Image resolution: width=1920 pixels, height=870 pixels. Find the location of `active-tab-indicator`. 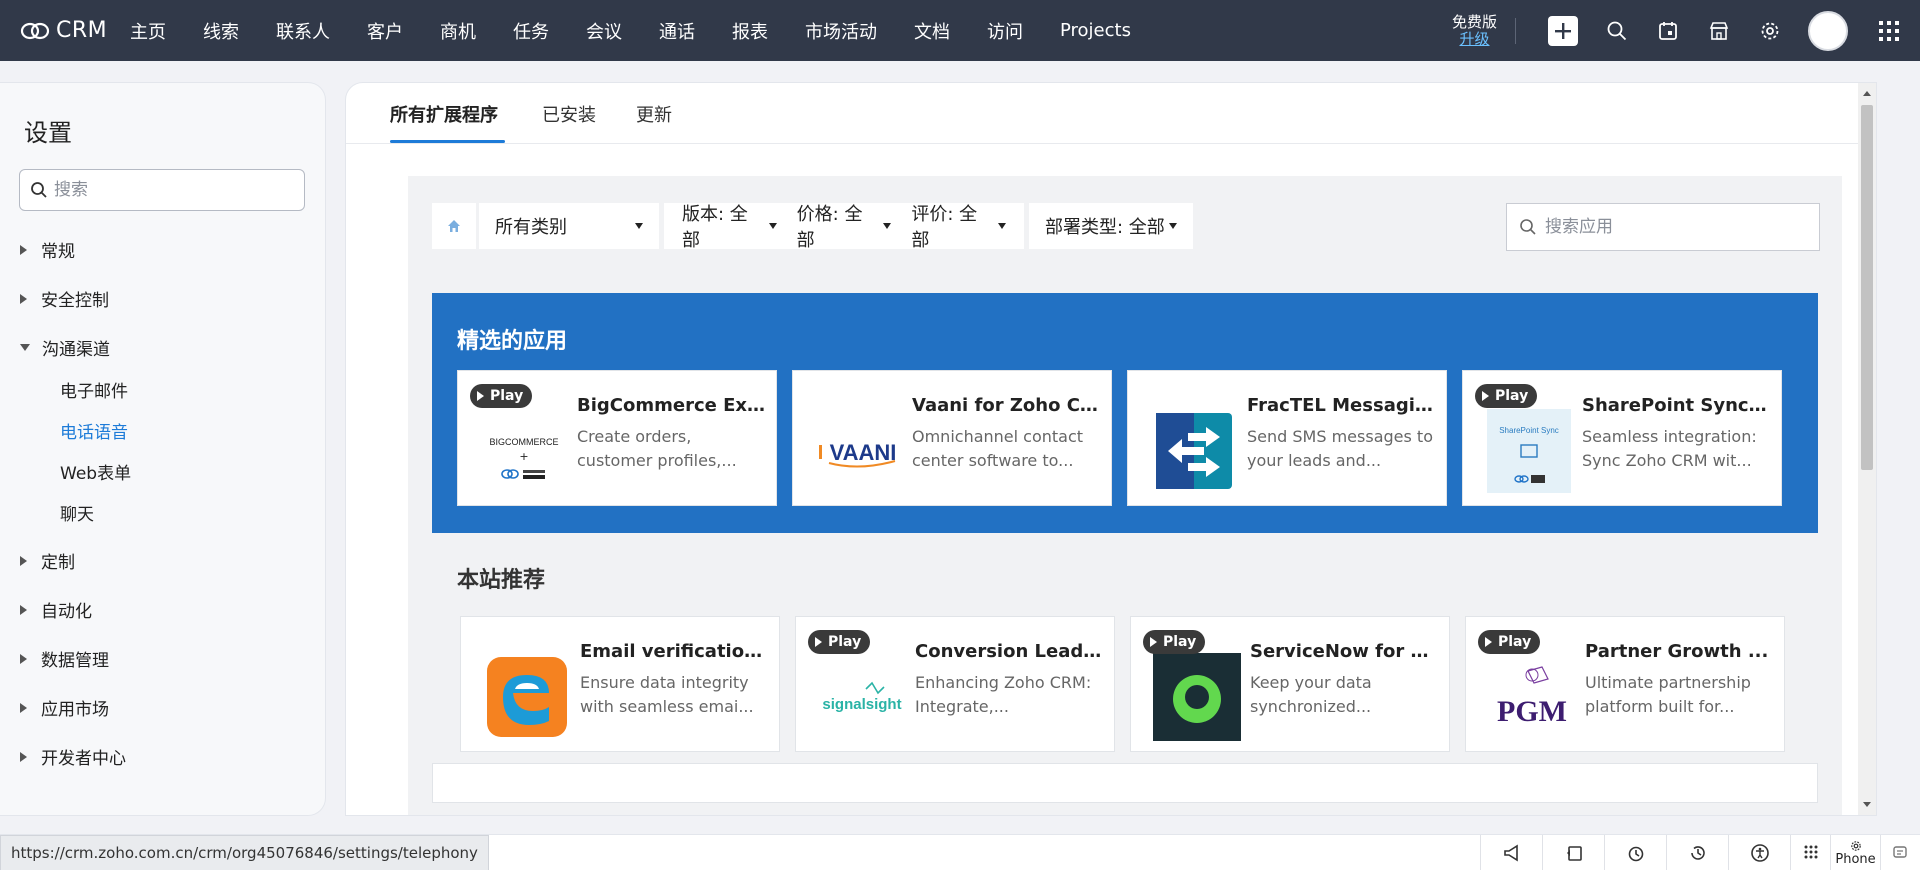

active-tab-indicator is located at coordinates (447, 141).